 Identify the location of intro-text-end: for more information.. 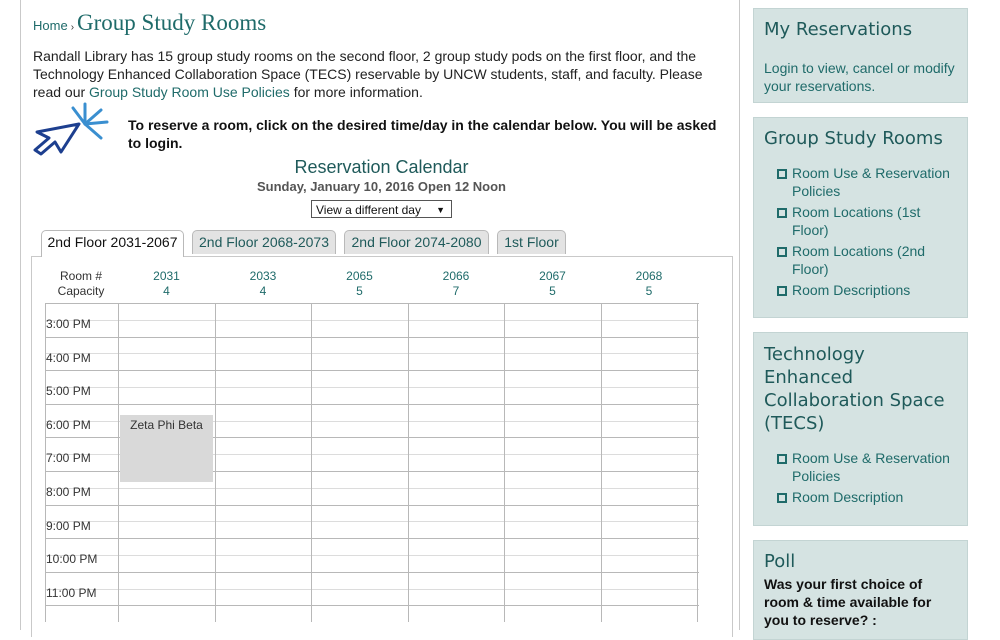
(356, 92).